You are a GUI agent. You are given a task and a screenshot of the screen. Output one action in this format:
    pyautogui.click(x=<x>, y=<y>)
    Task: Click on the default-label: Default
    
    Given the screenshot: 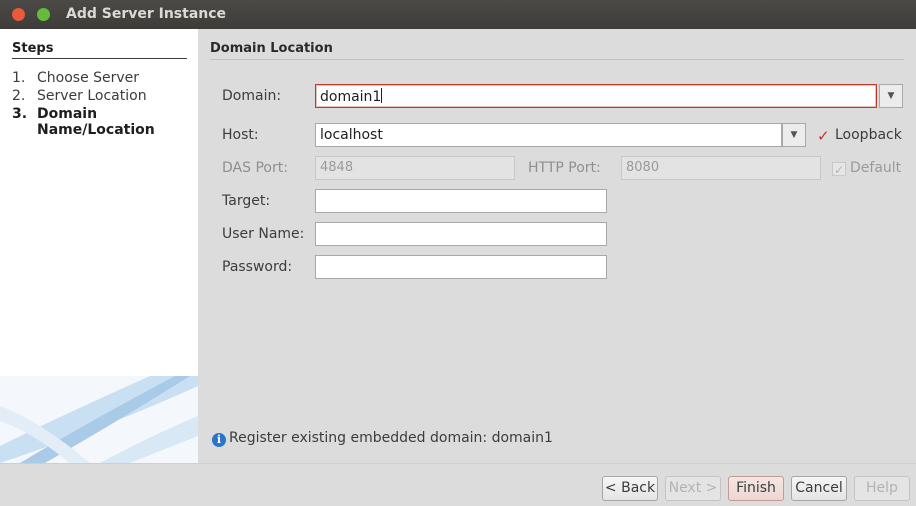 What is the action you would take?
    pyautogui.click(x=876, y=168)
    